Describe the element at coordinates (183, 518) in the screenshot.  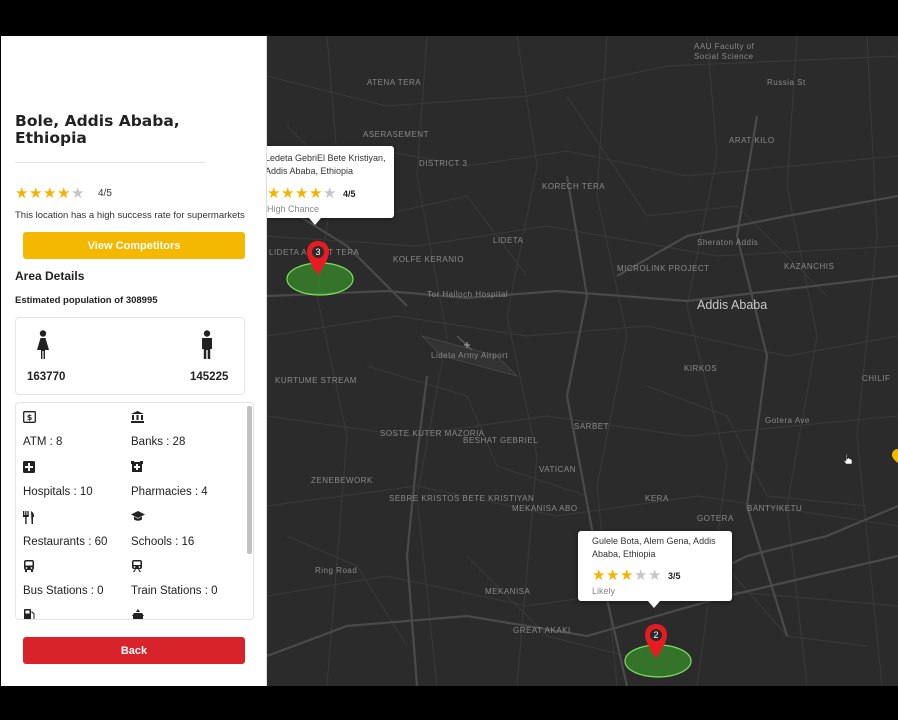
I see `school-icon` at that location.